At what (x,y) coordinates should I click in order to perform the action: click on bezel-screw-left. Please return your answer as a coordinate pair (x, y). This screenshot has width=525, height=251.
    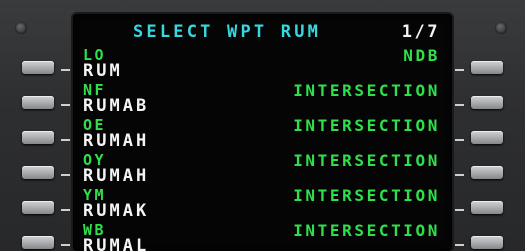
    Looking at the image, I should click on (21, 28).